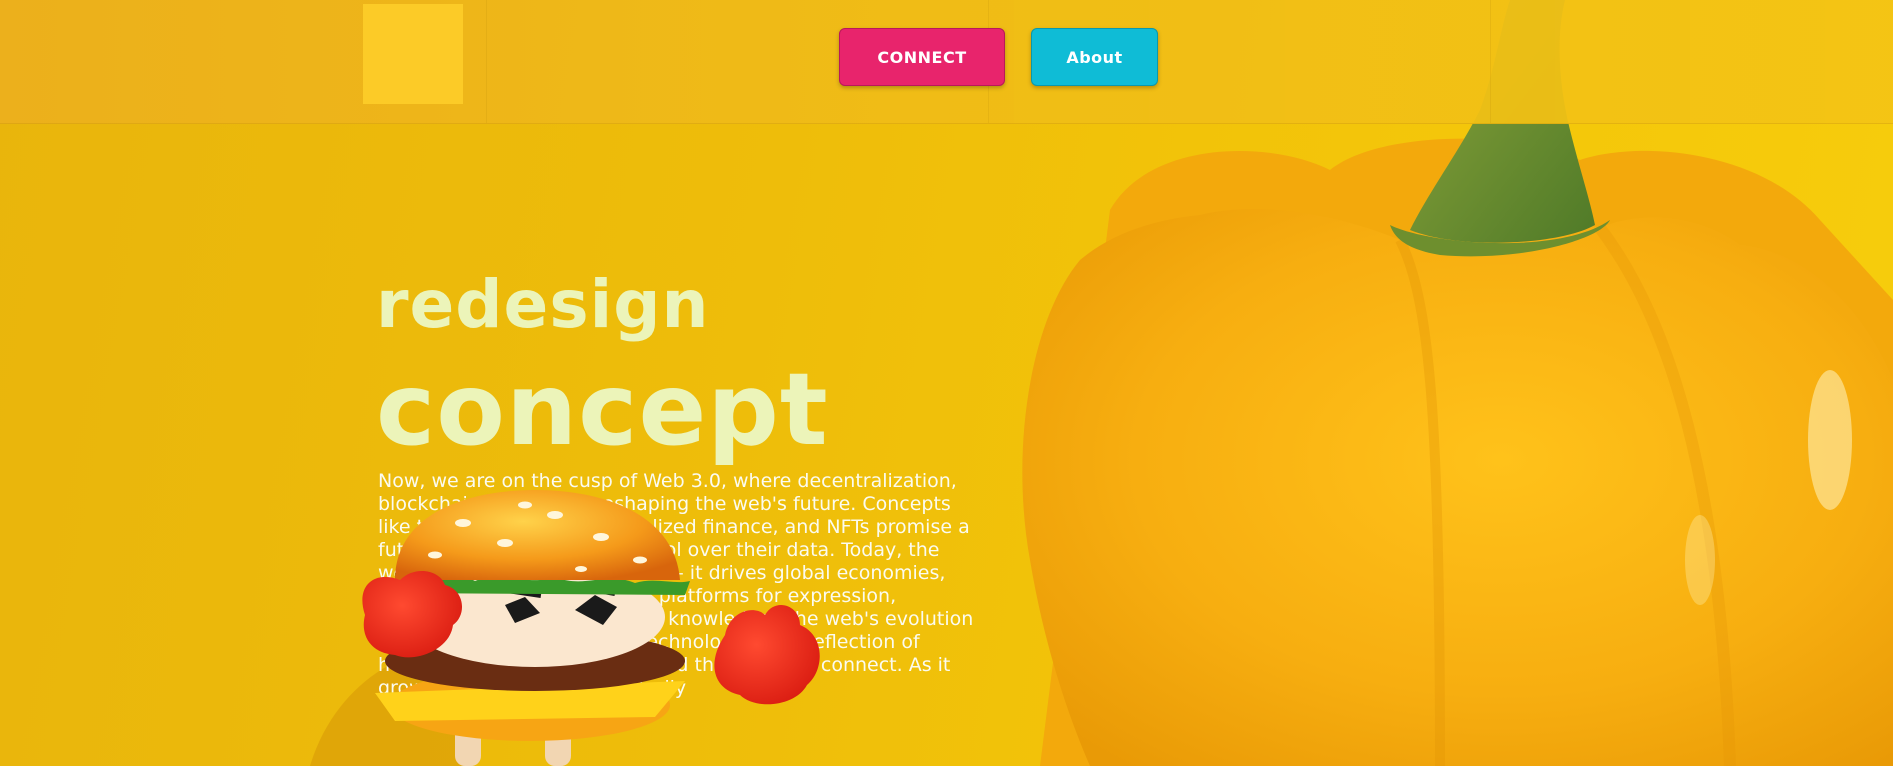 This screenshot has height=766, width=1893. I want to click on about-button: About, so click(1094, 57).